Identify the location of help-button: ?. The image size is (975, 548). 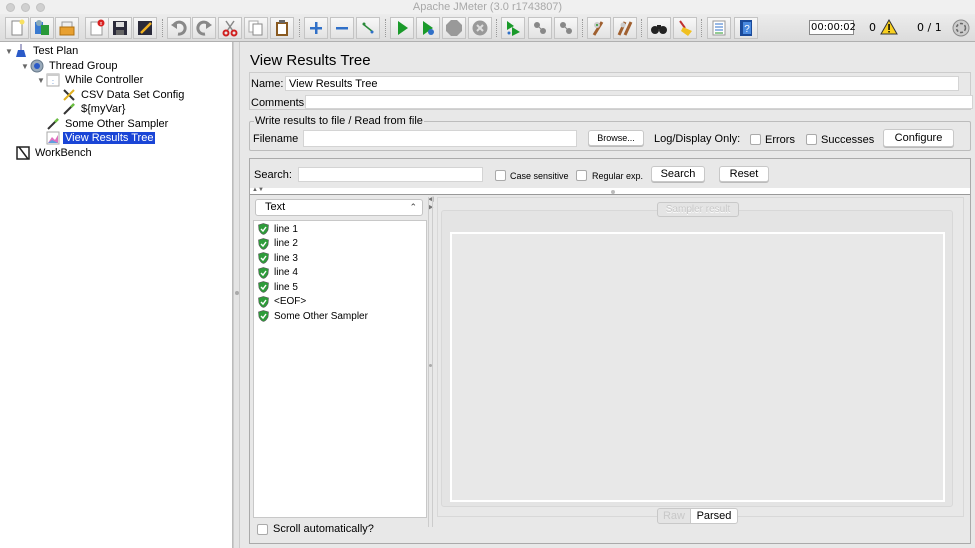
(746, 28).